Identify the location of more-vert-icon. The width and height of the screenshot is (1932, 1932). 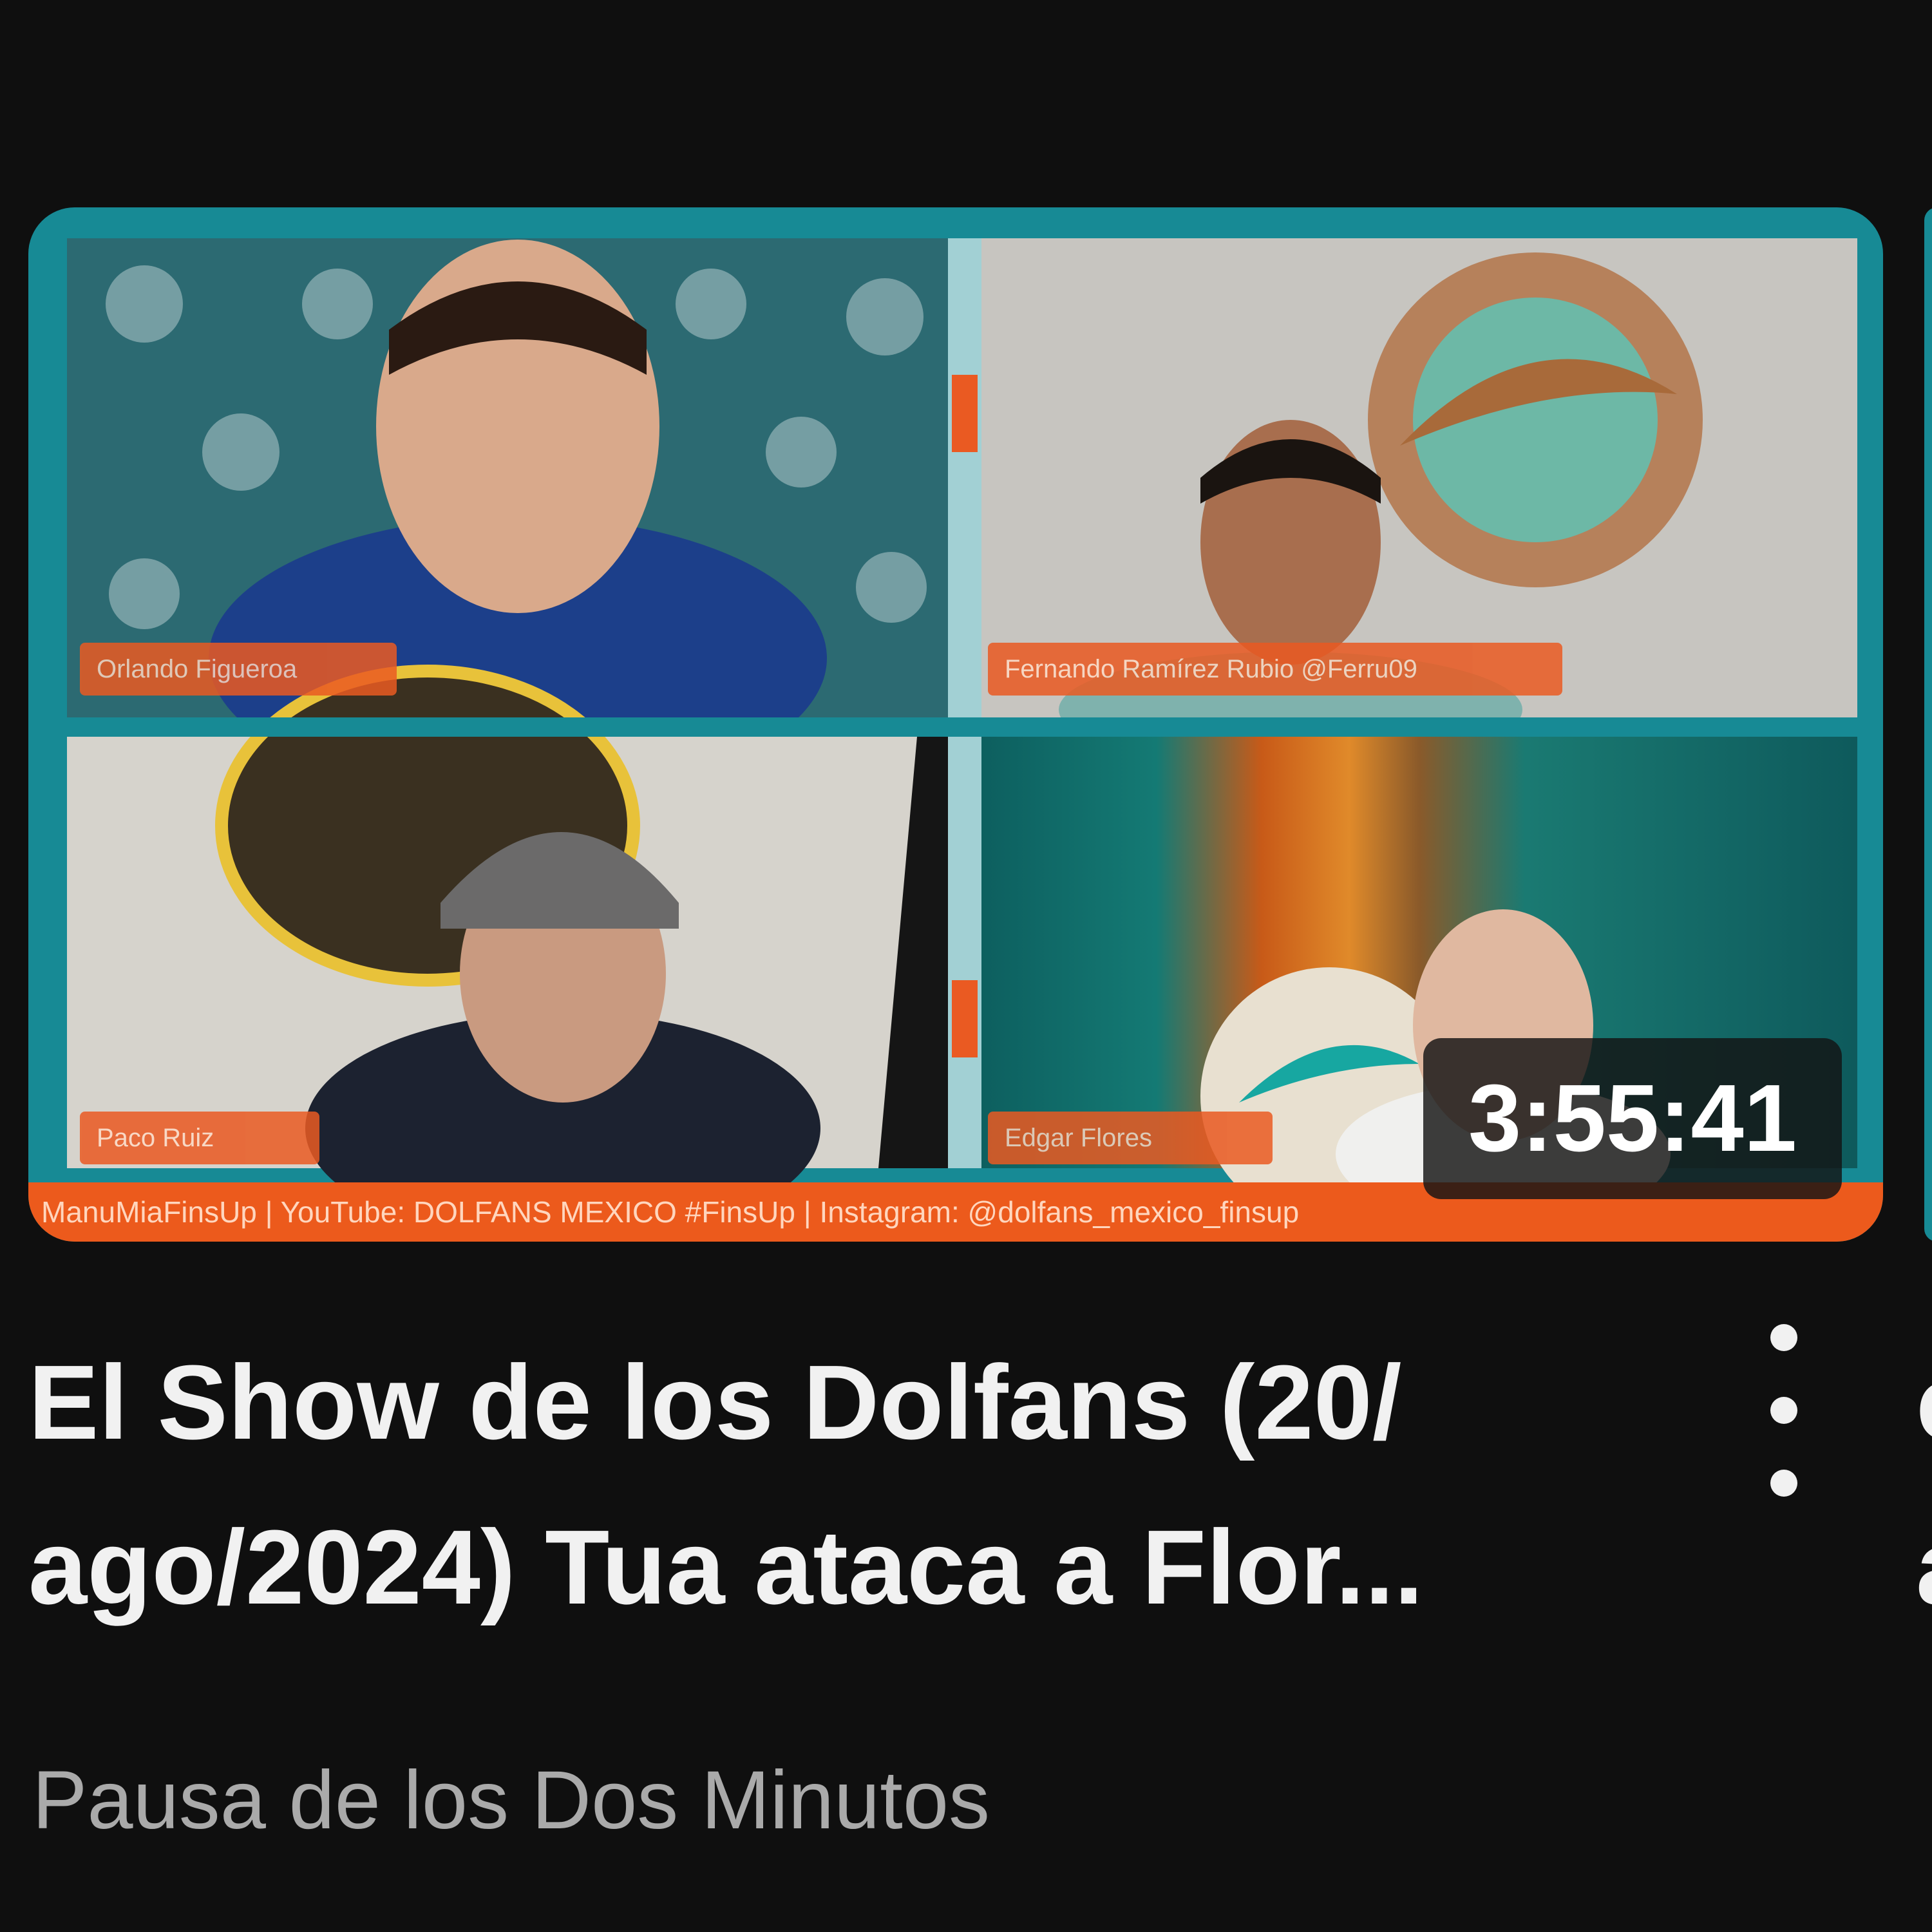
(1784, 1411).